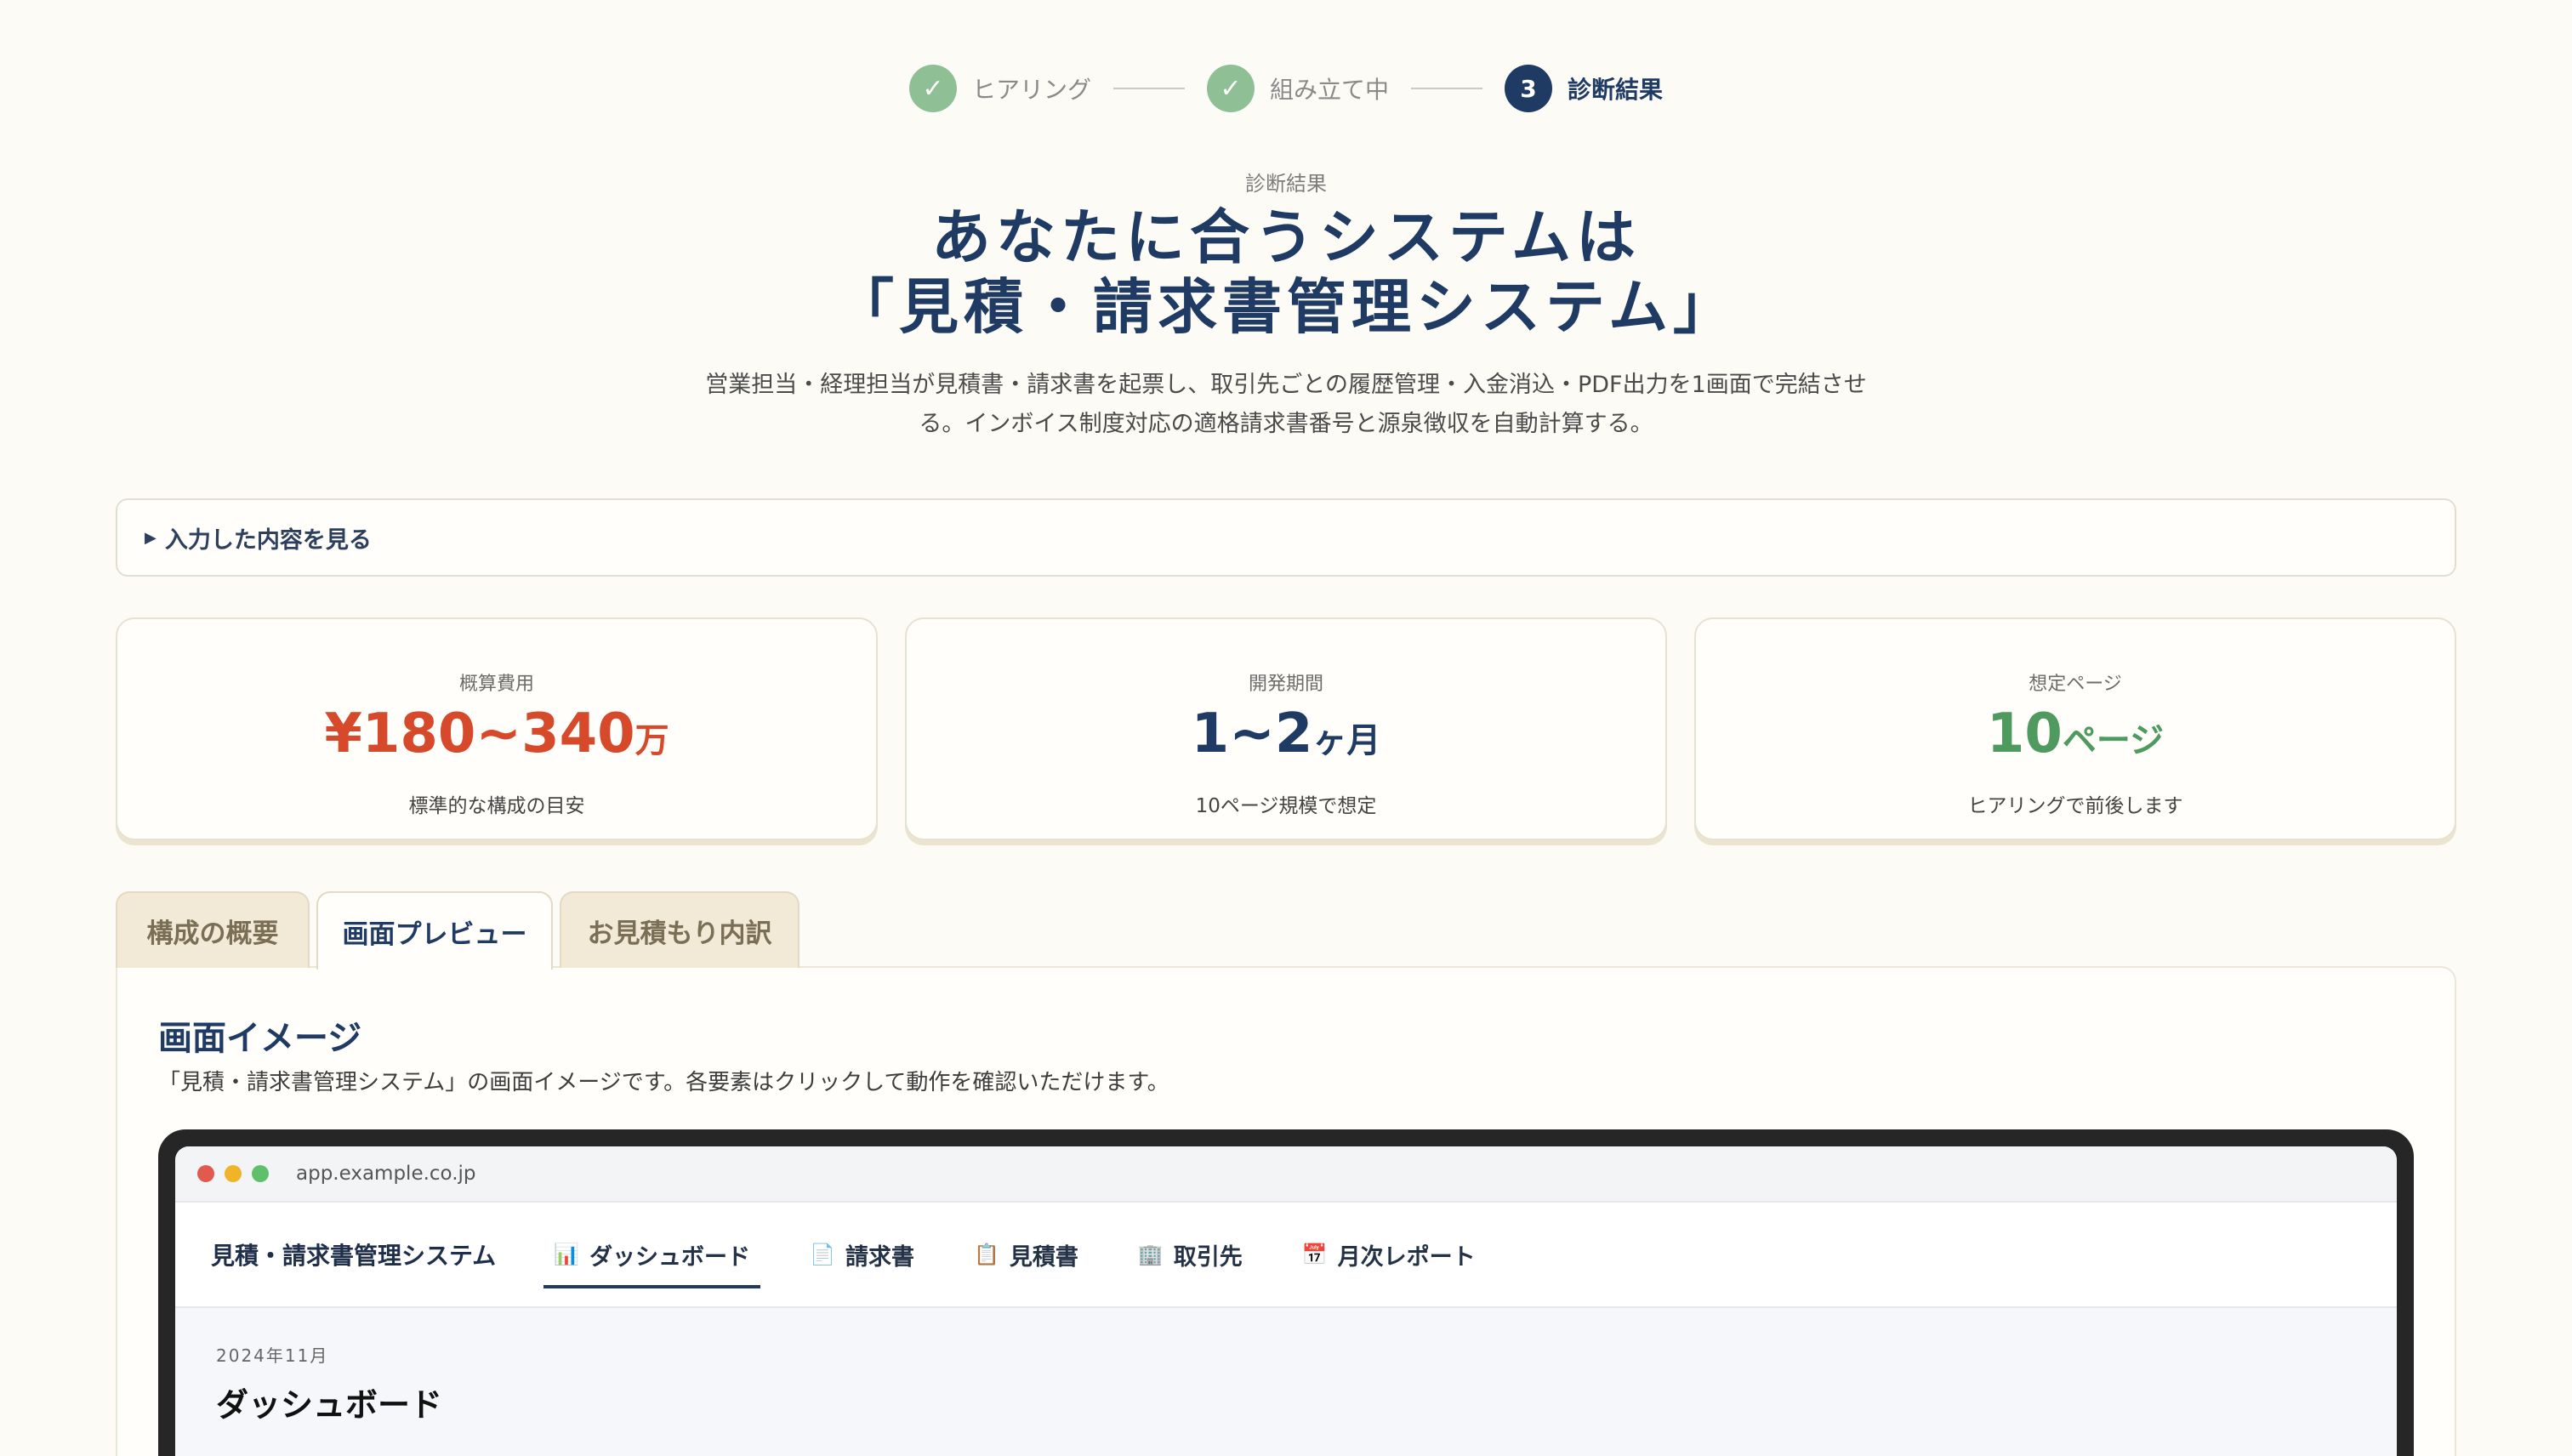  What do you see at coordinates (1286, 184) in the screenshot?
I see `eyebrow-label: 診断結果` at bounding box center [1286, 184].